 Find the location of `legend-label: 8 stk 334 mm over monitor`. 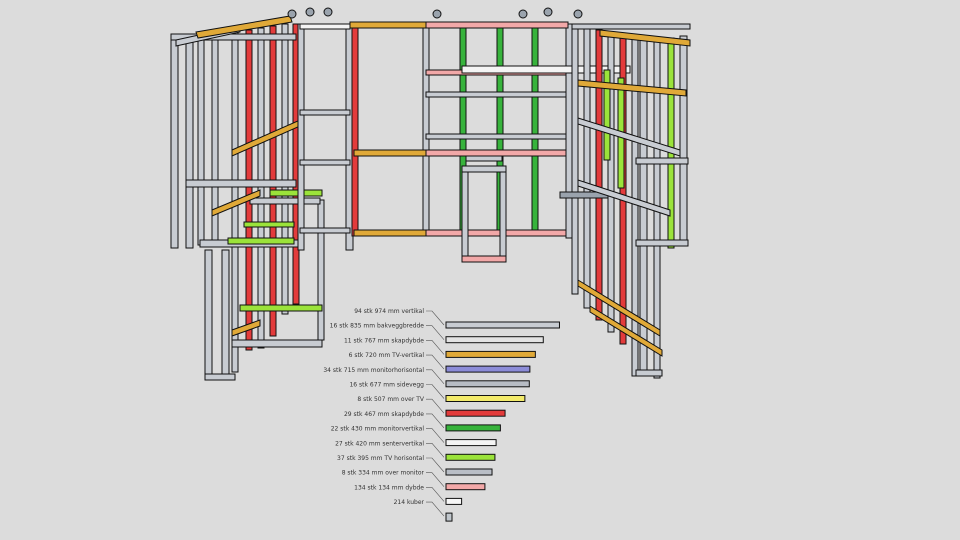

legend-label: 8 stk 334 mm over monitor is located at coordinates (383, 473).